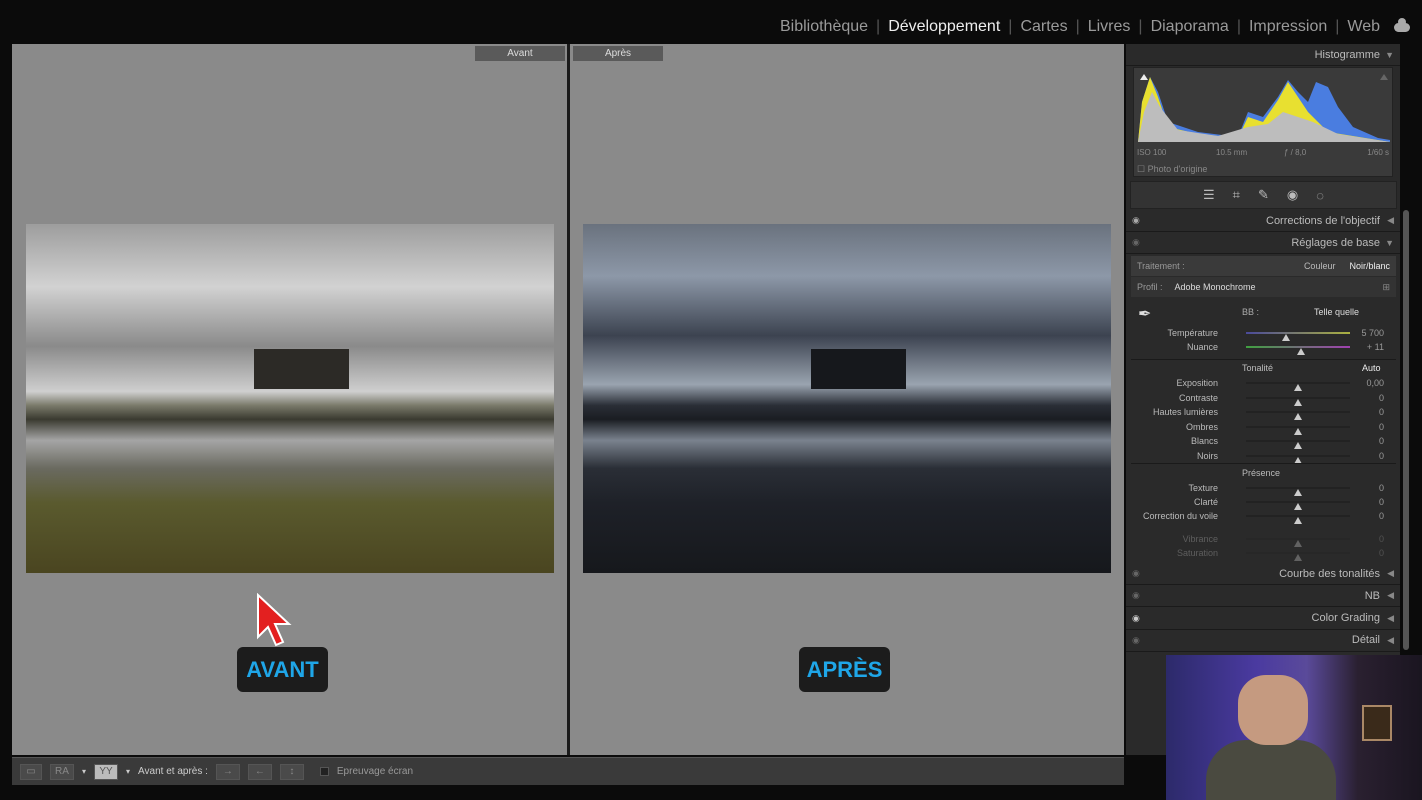 This screenshot has height=800, width=1422. I want to click on section-title: Détail, so click(1365, 640).